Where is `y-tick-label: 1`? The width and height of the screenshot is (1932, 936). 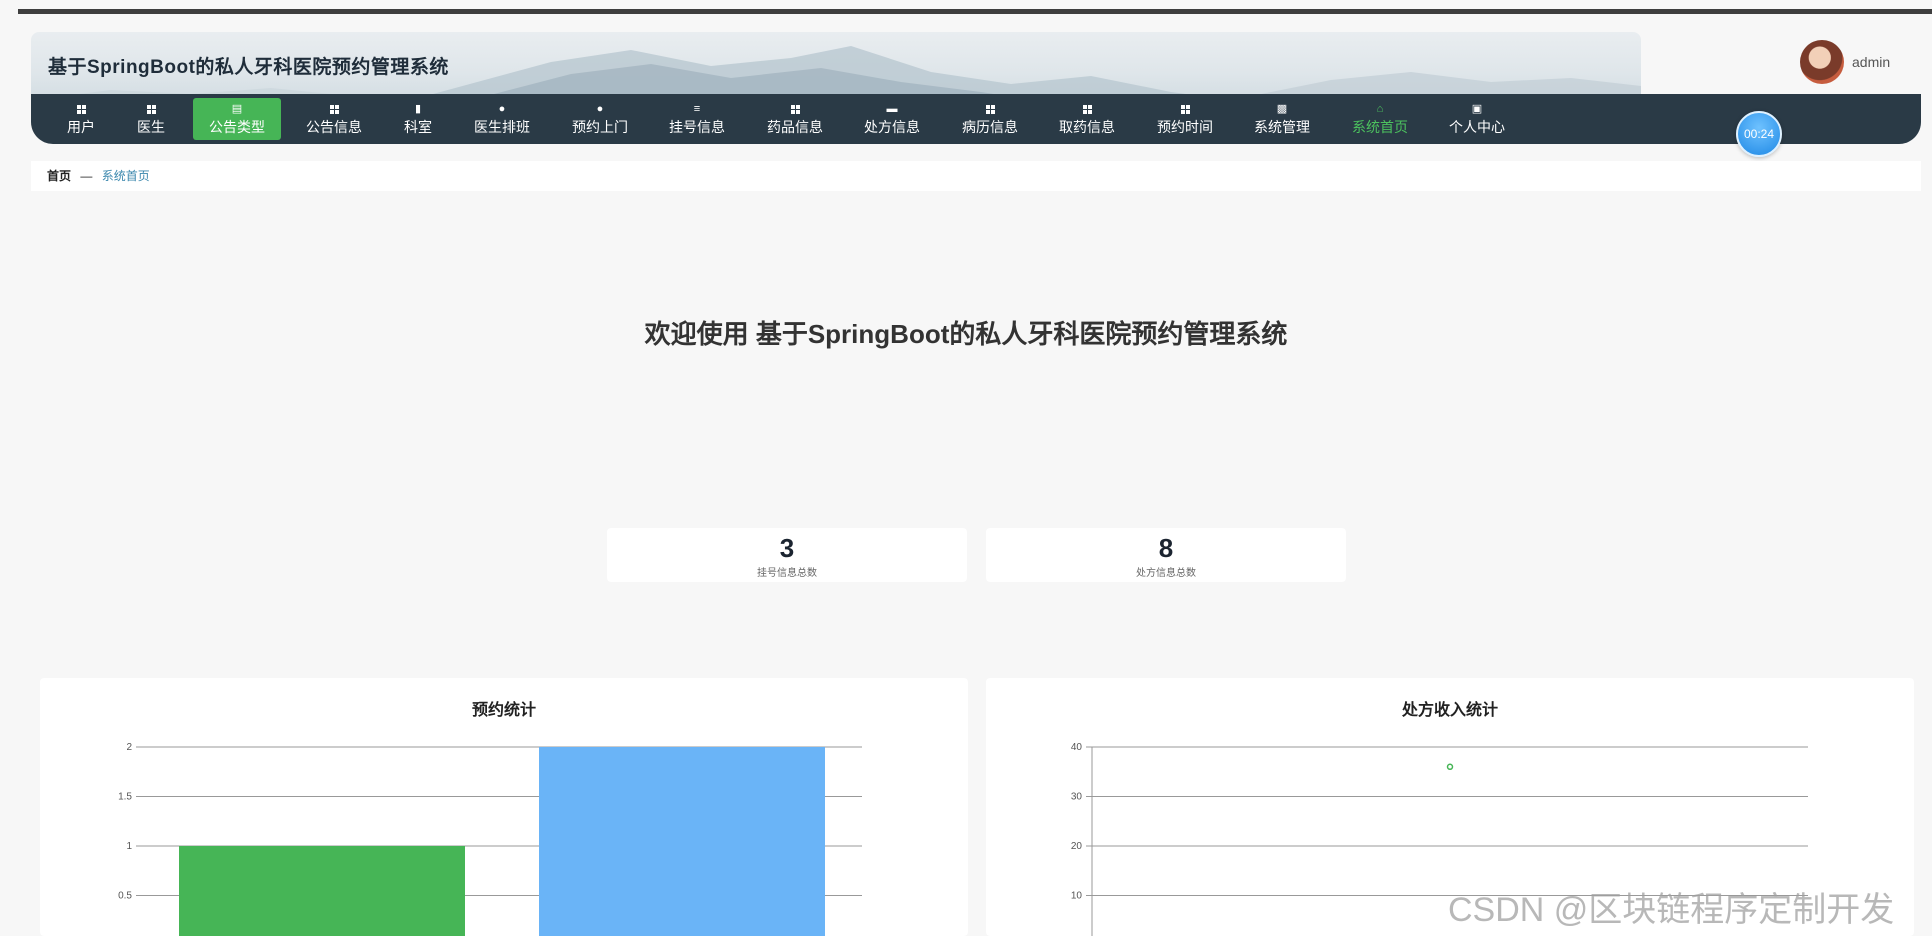 y-tick-label: 1 is located at coordinates (129, 846).